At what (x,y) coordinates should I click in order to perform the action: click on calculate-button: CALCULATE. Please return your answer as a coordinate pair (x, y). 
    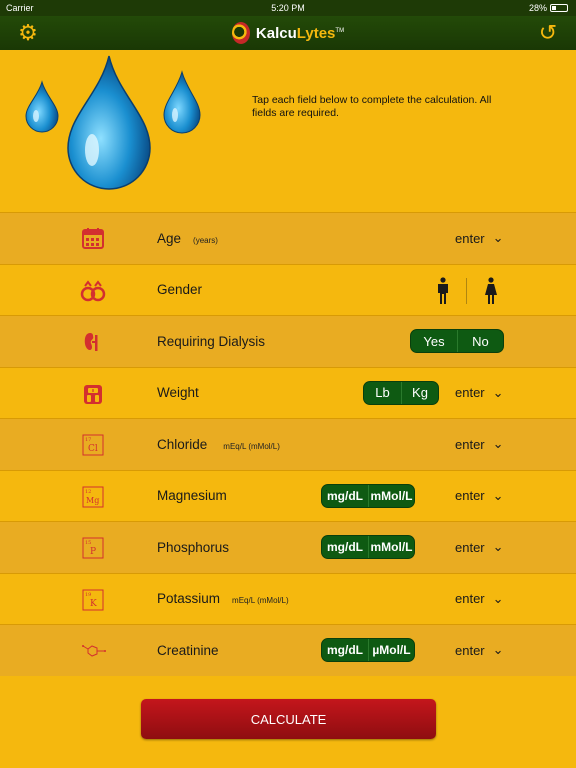
    Looking at the image, I should click on (288, 719).